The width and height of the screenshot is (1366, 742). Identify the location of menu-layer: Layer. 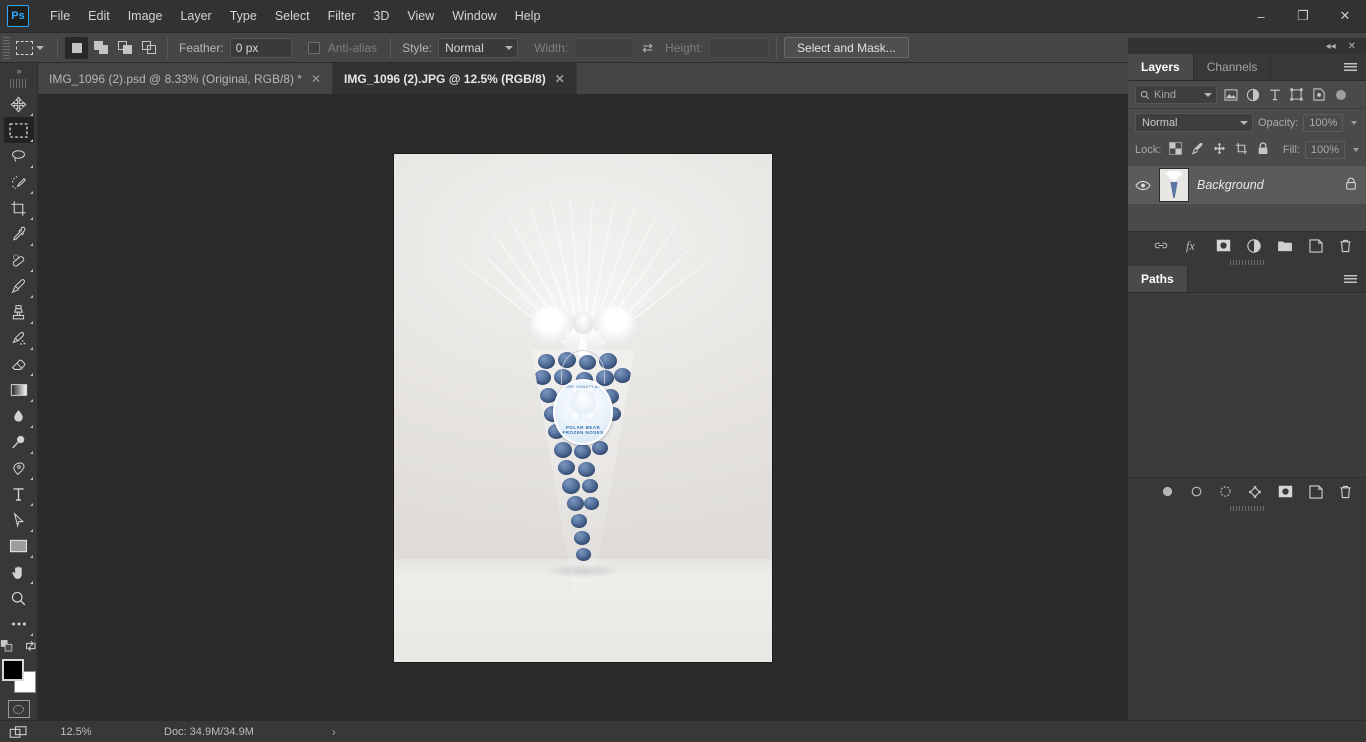
(195, 16).